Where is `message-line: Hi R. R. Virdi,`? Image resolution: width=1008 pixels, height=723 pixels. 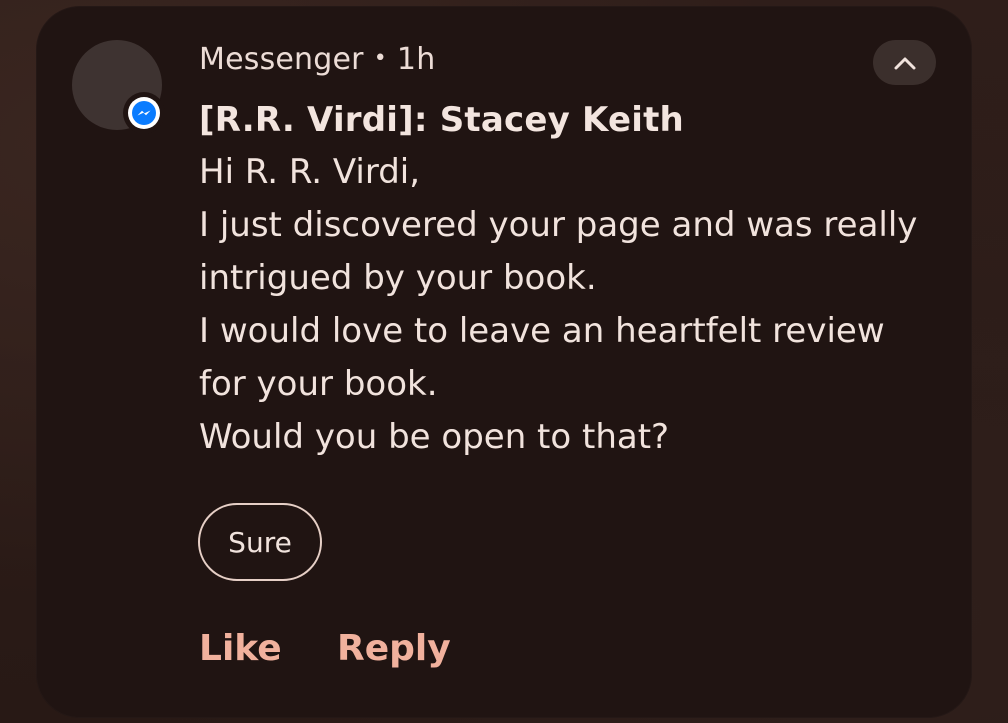
message-line: Hi R. R. Virdi, is located at coordinates (310, 172).